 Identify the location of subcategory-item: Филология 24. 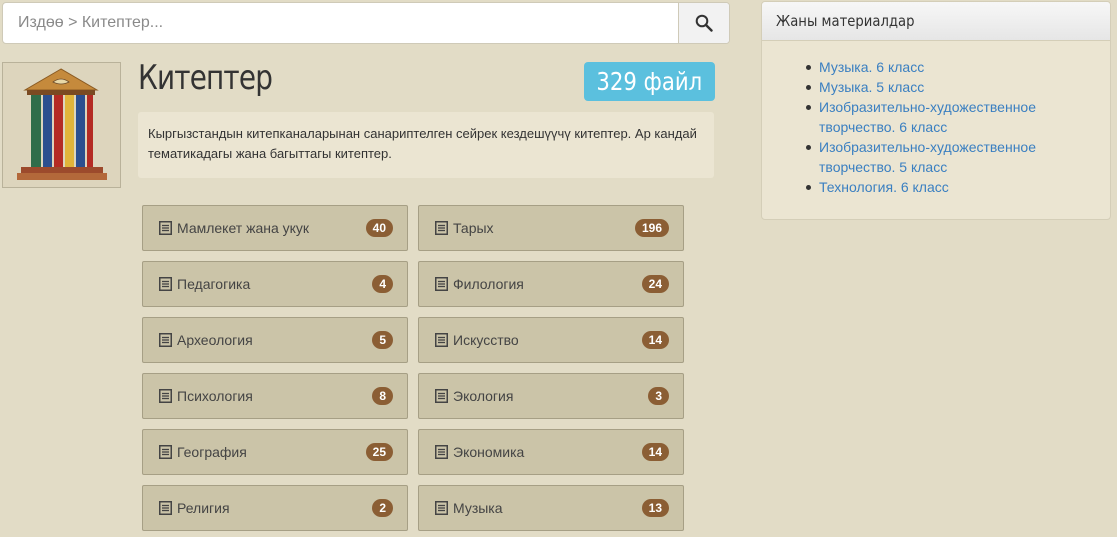
(551, 284).